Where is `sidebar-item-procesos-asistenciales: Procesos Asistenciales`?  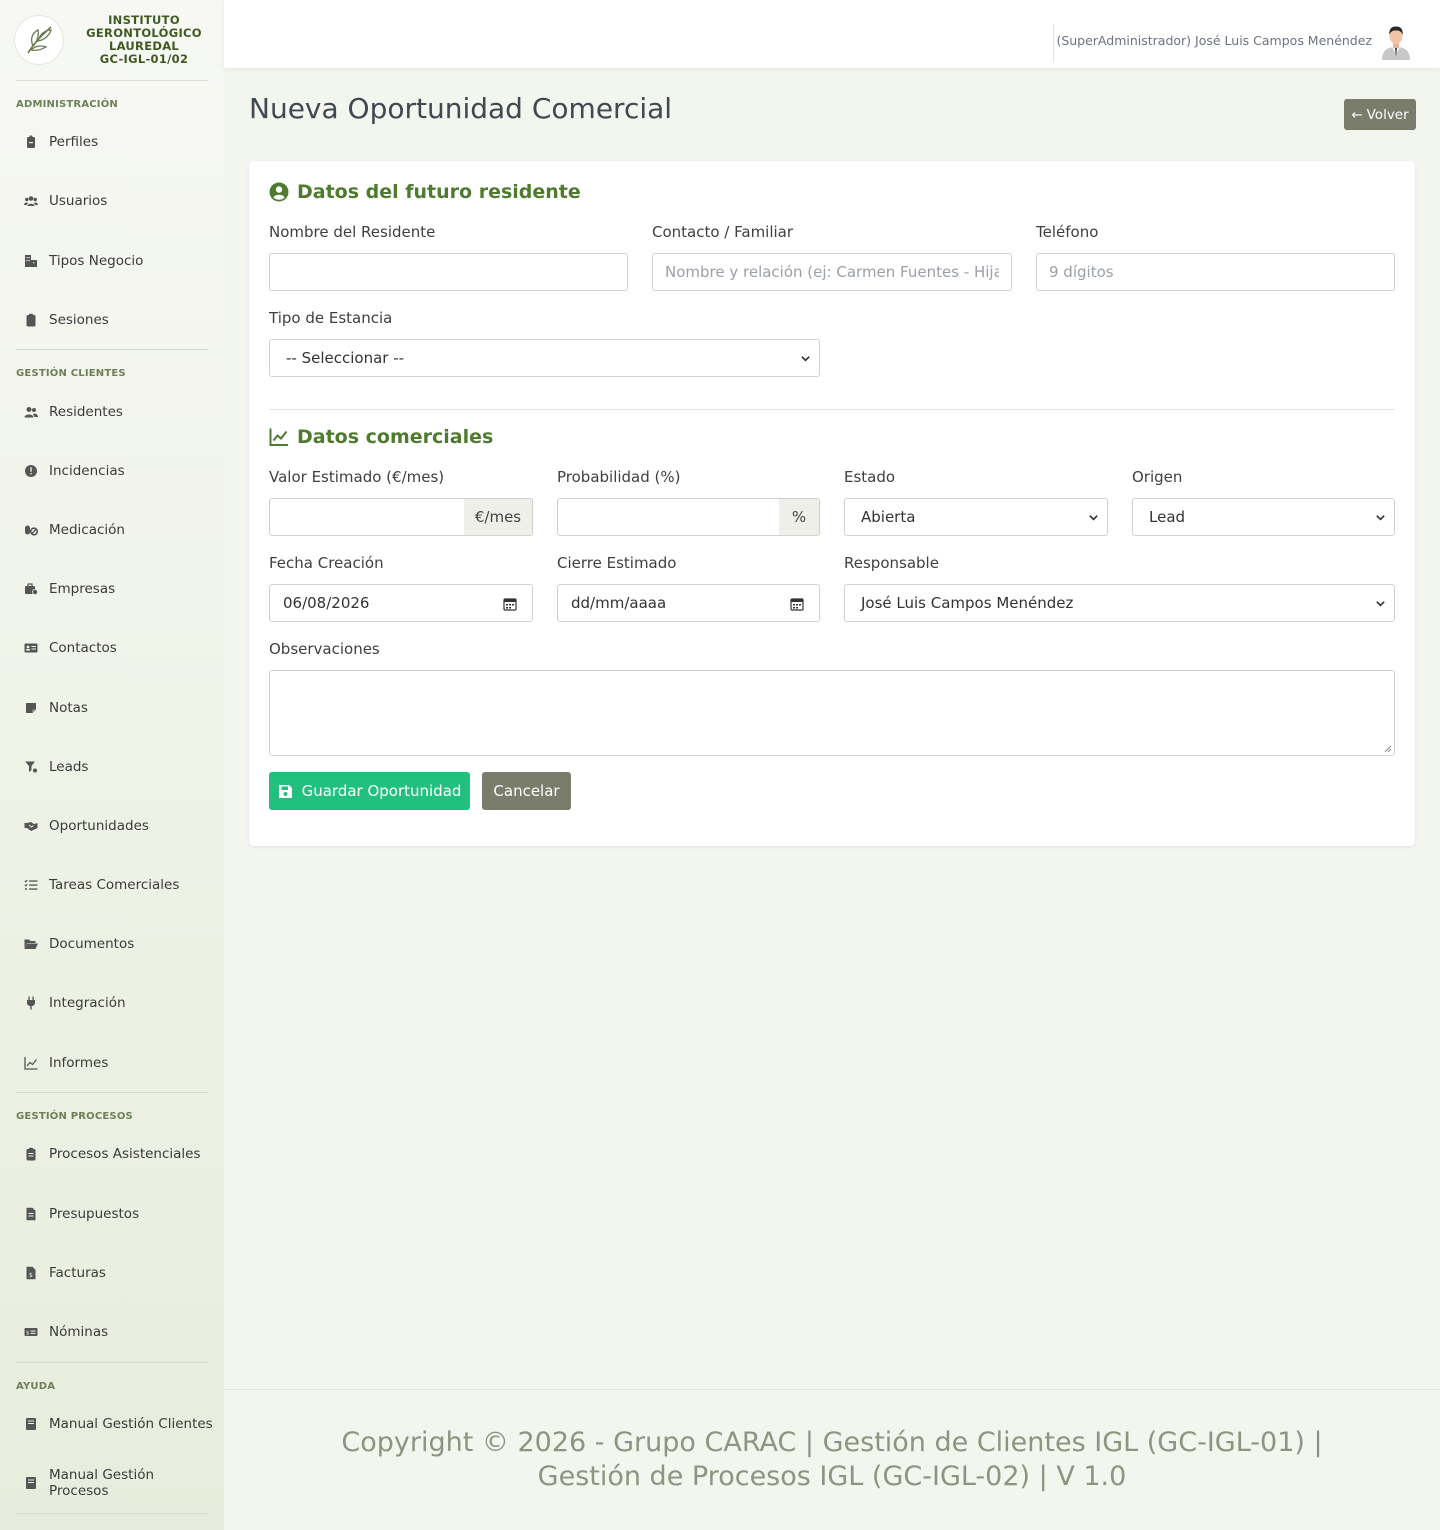 sidebar-item-procesos-asistenciales: Procesos Asistenciales is located at coordinates (119, 1154).